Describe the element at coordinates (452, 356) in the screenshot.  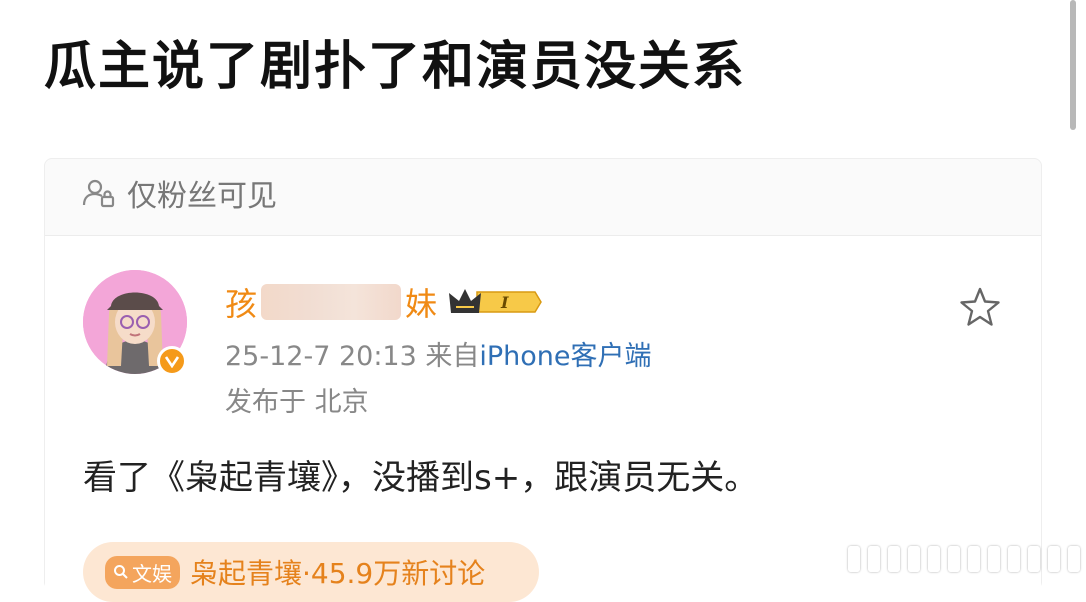
I see `from-label: 来自` at that location.